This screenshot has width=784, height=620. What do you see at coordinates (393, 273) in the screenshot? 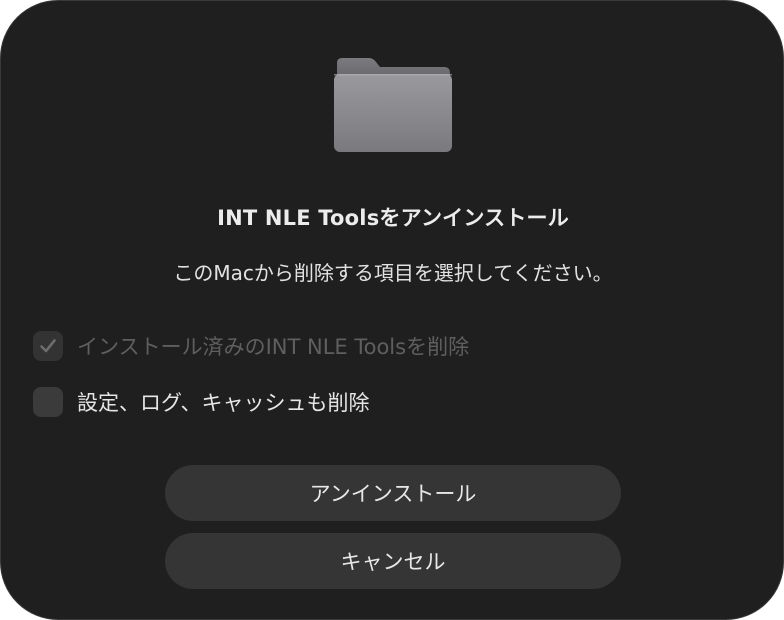
I see `dialog-subtitle: このMacから削除する項目を選択してください。` at bounding box center [393, 273].